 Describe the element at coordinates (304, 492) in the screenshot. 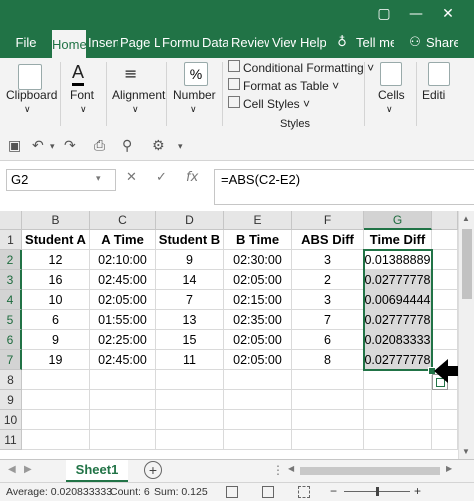

I see `page-break-view-icon` at that location.